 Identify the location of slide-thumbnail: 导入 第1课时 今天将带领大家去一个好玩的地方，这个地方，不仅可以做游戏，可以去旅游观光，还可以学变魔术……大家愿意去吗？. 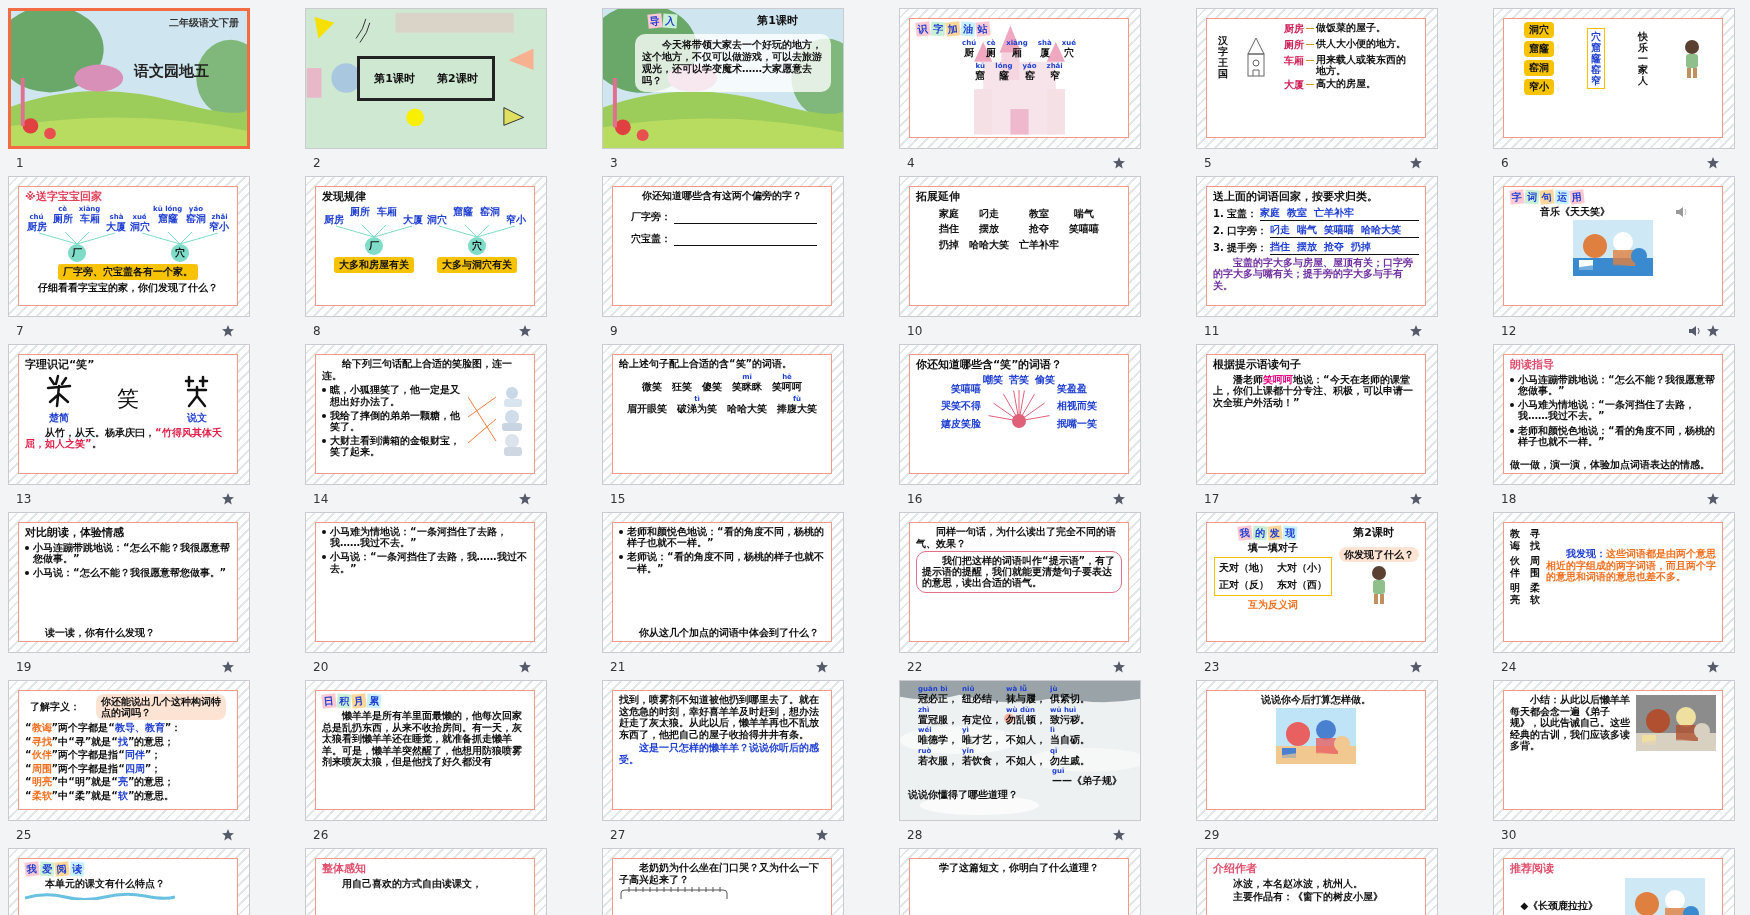
(723, 78).